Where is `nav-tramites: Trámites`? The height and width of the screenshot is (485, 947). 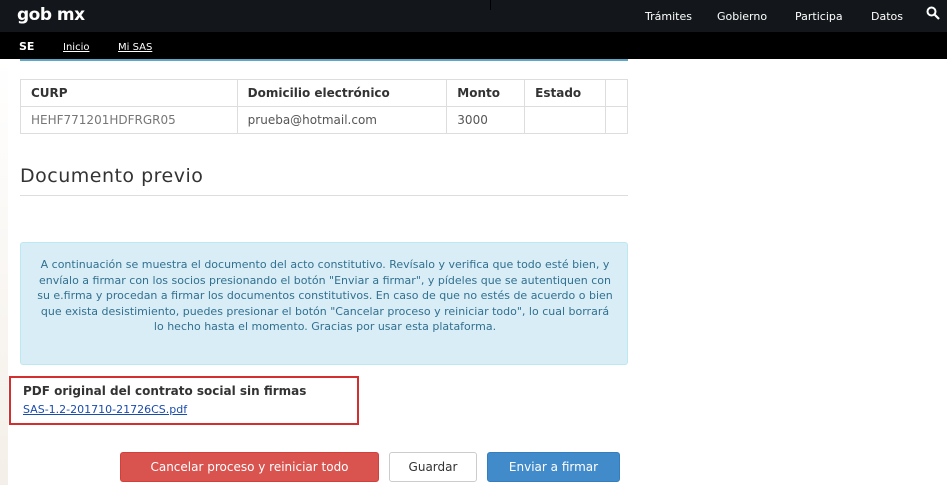
nav-tramites: Trámites is located at coordinates (668, 16).